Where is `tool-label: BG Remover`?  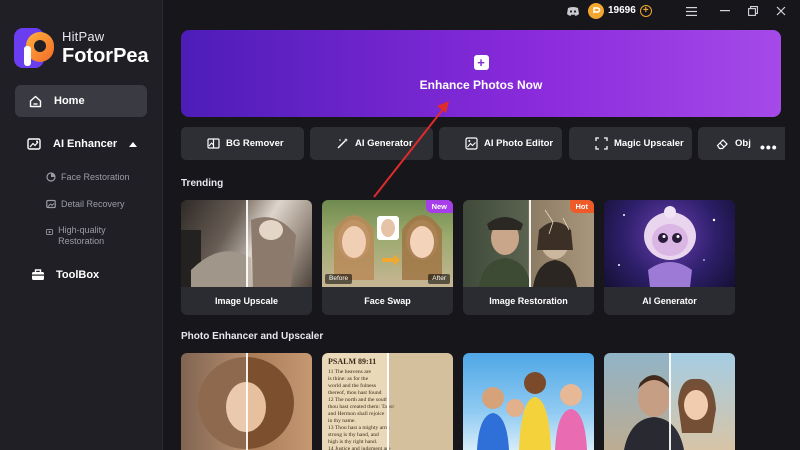 tool-label: BG Remover is located at coordinates (255, 143).